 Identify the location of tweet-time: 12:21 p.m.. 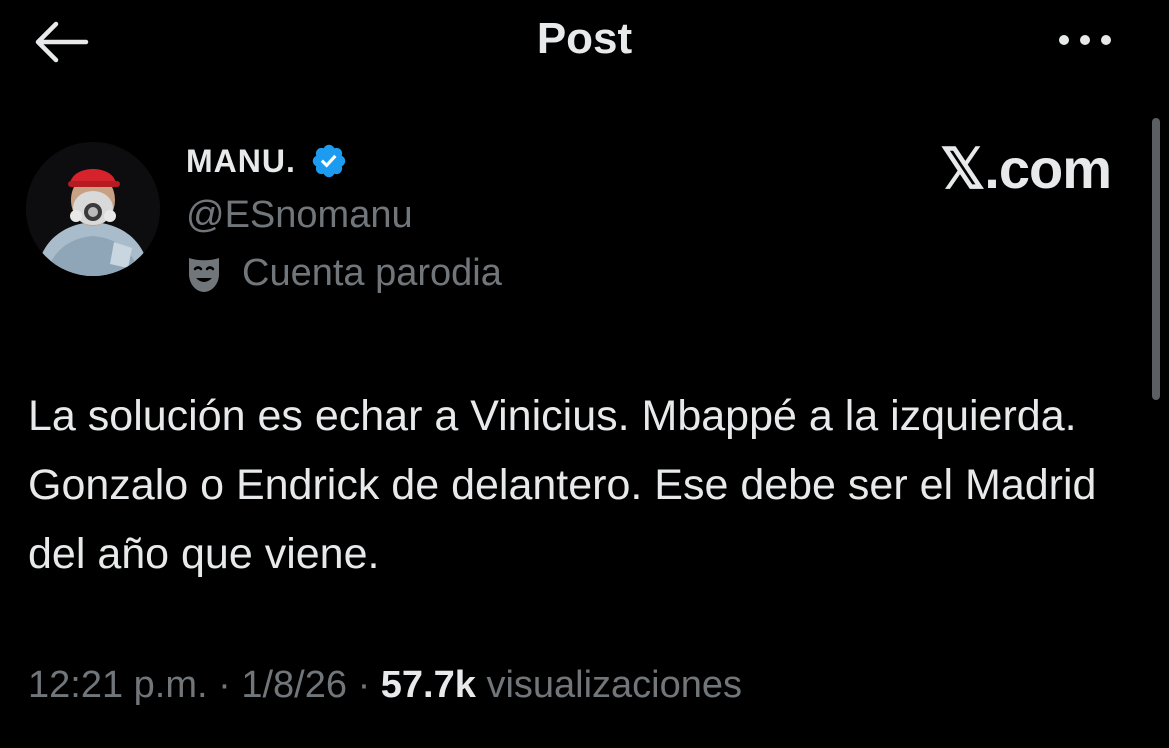
(118, 685).